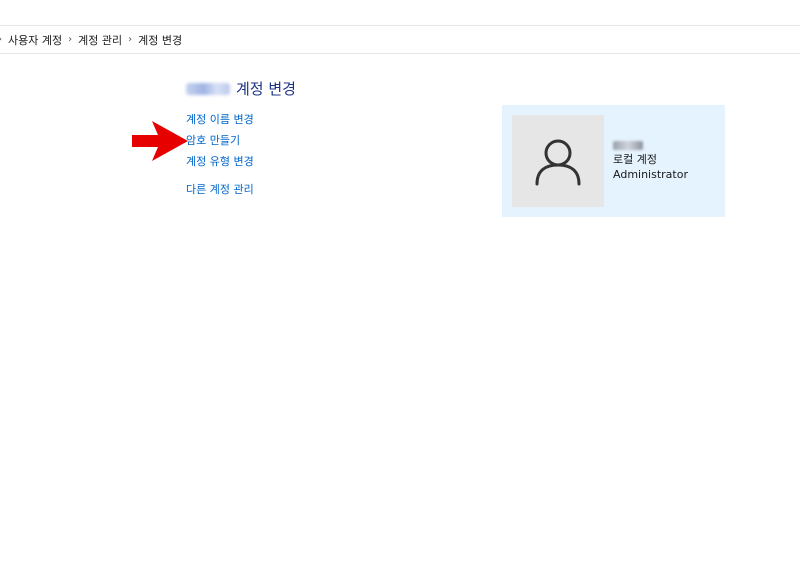 Image resolution: width=800 pixels, height=572 pixels. What do you see at coordinates (400, 40) in the screenshot?
I see `breadcrumb: › 사용자 계정 › 계정 관리 › 계정 변경` at bounding box center [400, 40].